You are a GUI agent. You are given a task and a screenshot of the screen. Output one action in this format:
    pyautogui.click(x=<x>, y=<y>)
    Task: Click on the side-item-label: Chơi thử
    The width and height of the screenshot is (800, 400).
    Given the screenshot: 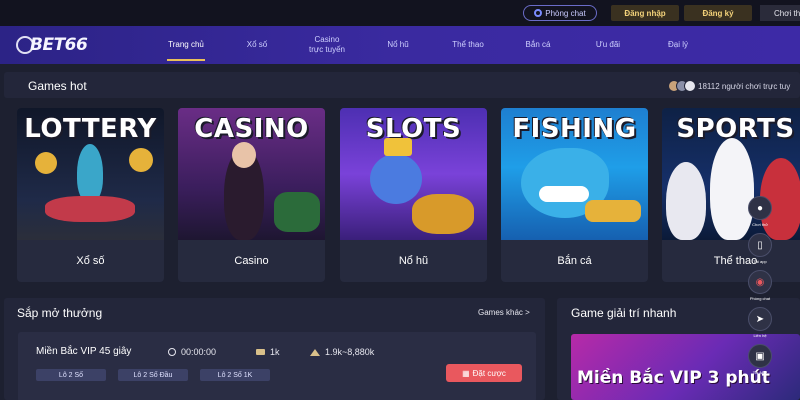 What is the action you would take?
    pyautogui.click(x=760, y=224)
    